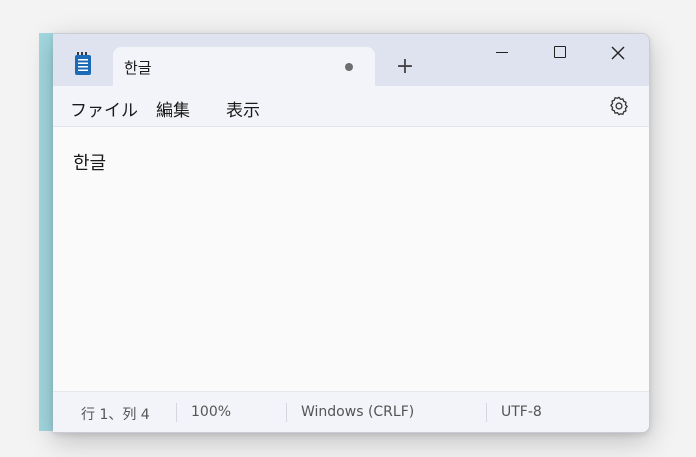 This screenshot has height=457, width=696. I want to click on status-bar: 行 1、列 4 100% Windows (CRLF) UTF-8, so click(351, 411).